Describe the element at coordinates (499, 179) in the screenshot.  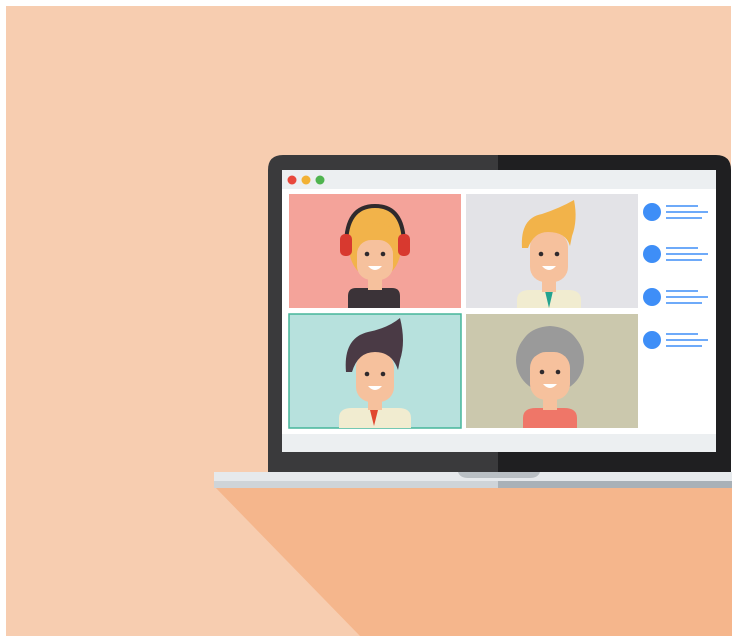
I see `window-title-bar` at that location.